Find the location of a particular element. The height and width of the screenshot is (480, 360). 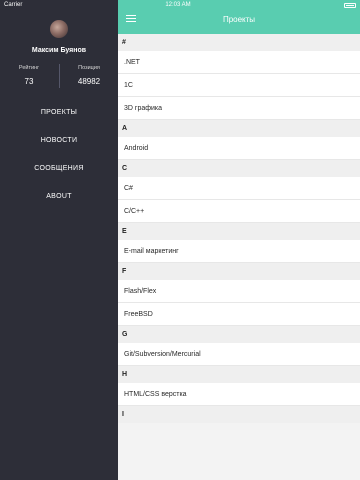

list-item: .NET is located at coordinates (239, 62).